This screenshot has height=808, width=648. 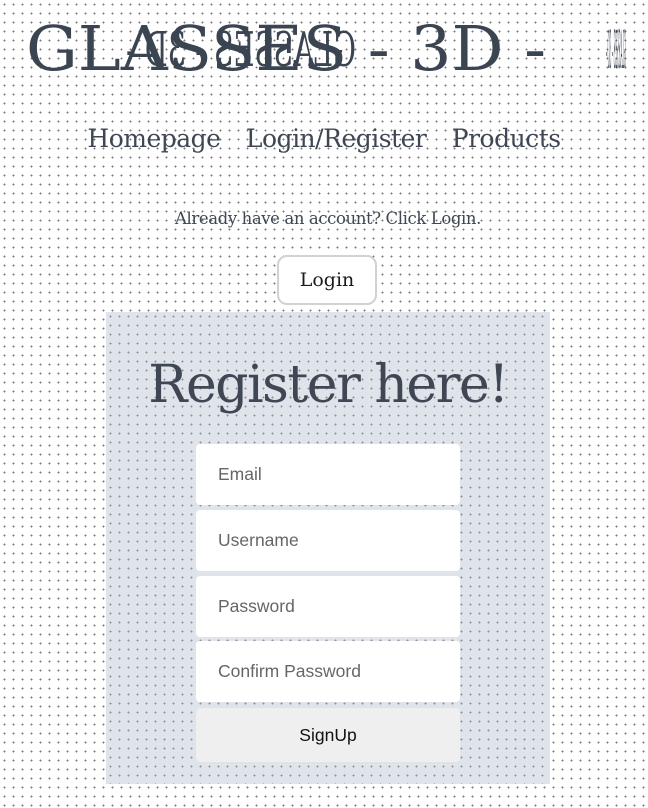 I want to click on register-title: Register here!, so click(x=328, y=385).